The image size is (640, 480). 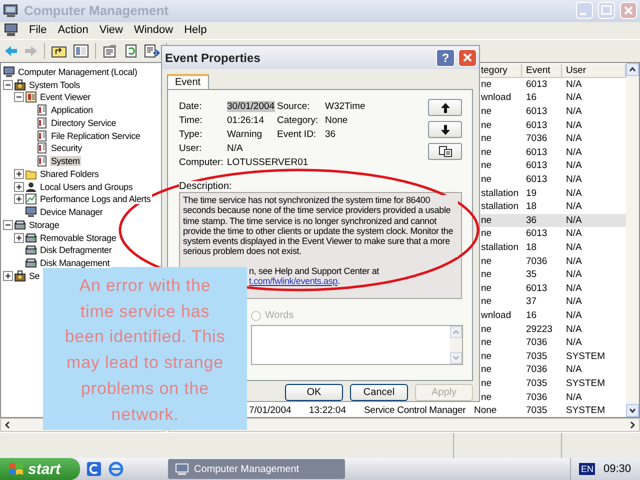 I want to click on tree-item: Disk Management, so click(x=75, y=263).